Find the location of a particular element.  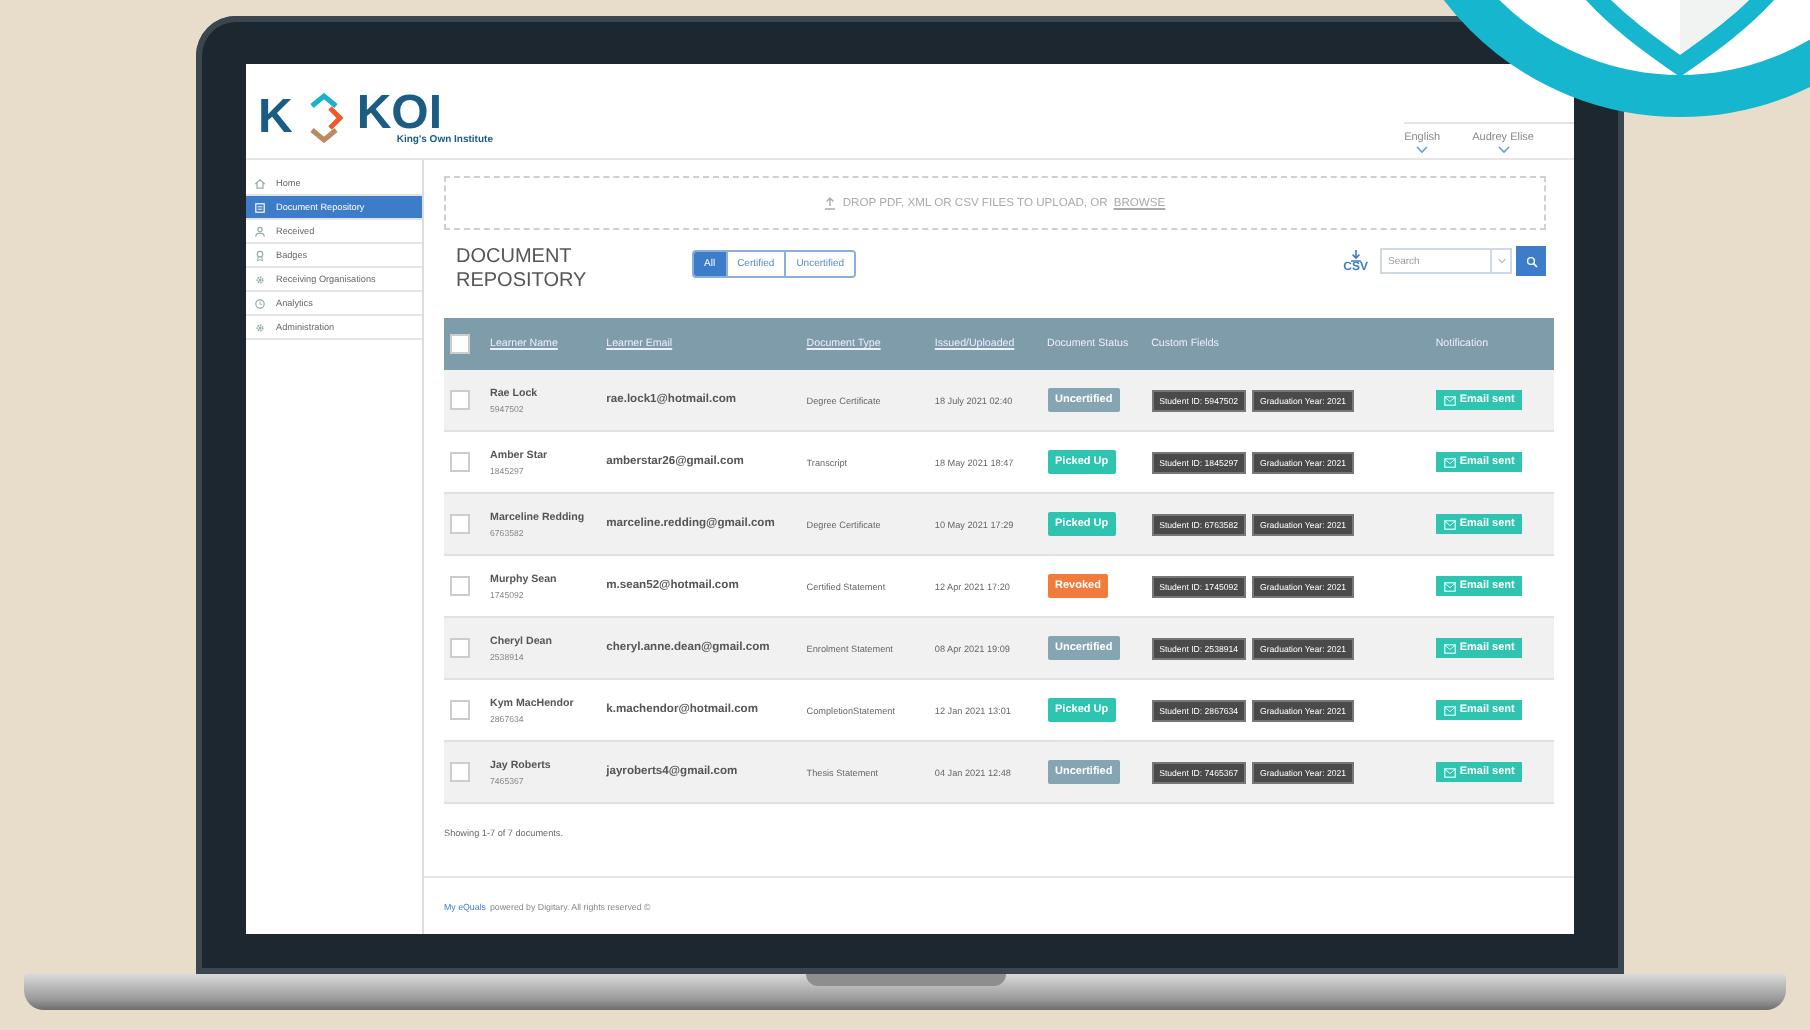

badge-icon is located at coordinates (260, 255).